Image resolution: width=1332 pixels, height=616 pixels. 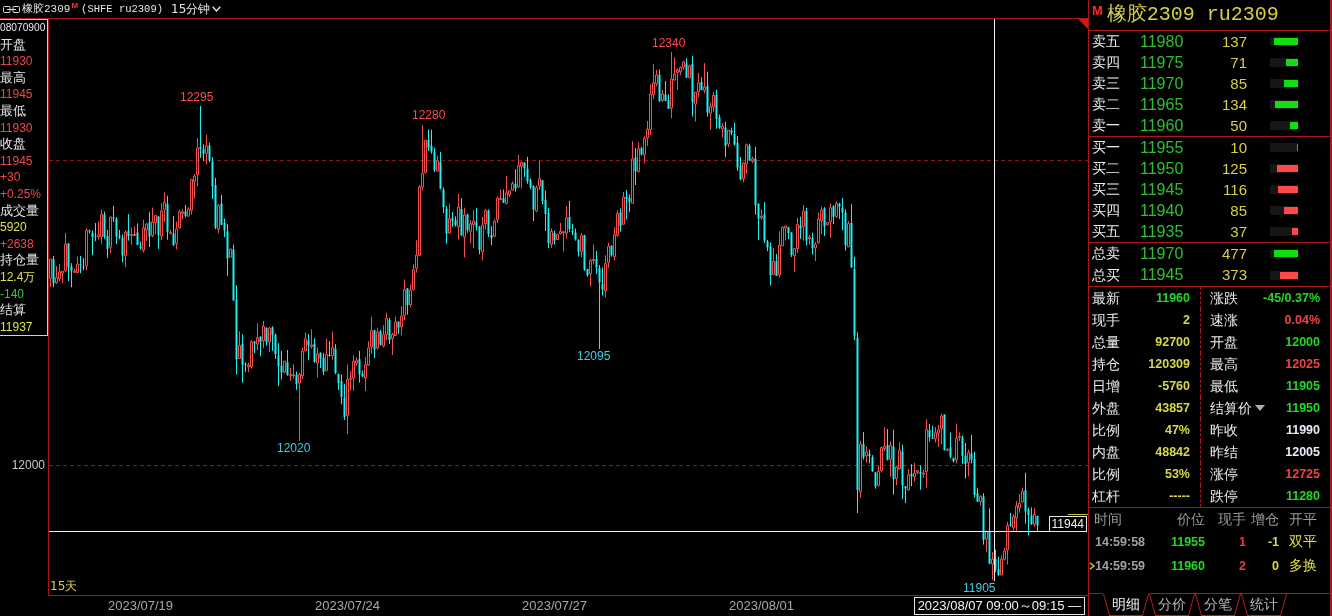 What do you see at coordinates (1120, 566) in the screenshot?
I see `trade-time: 14:59:59` at bounding box center [1120, 566].